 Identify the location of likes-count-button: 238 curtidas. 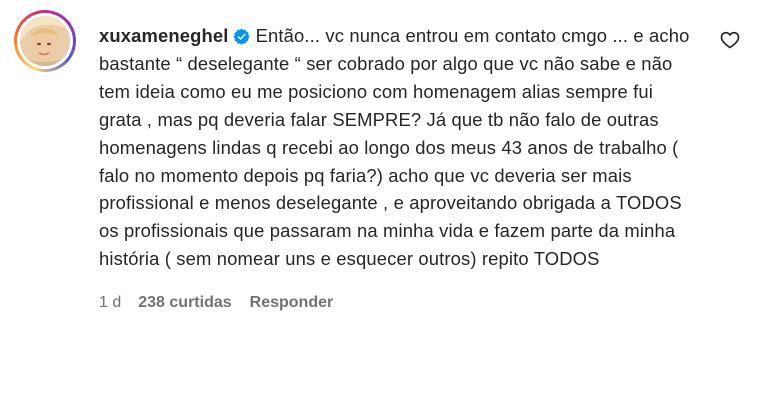
(184, 303).